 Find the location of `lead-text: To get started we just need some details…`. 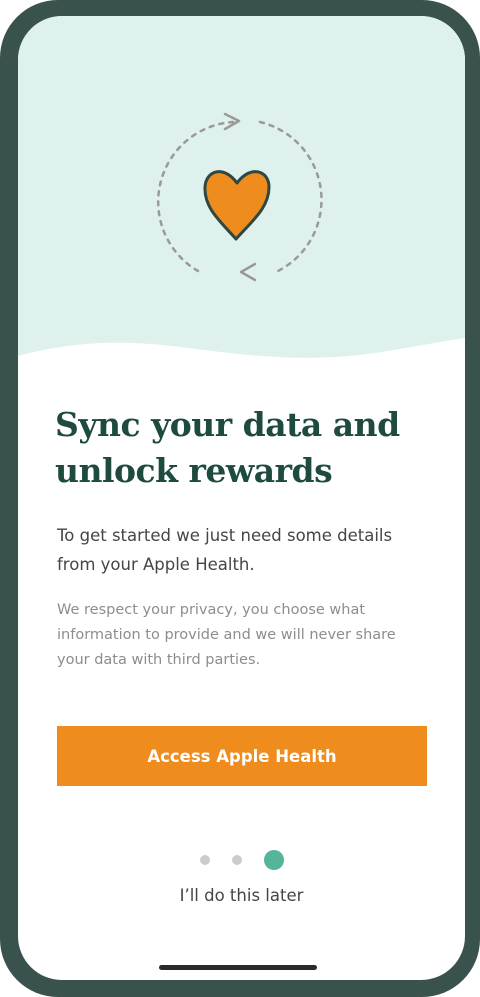

lead-text: To get started we just need some details… is located at coordinates (242, 550).